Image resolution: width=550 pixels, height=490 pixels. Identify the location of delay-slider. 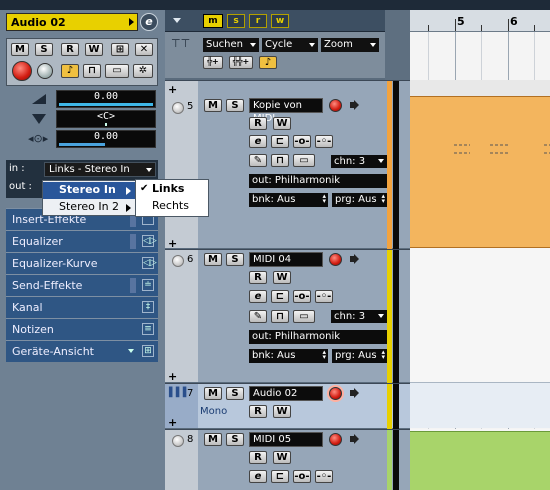
(82, 144).